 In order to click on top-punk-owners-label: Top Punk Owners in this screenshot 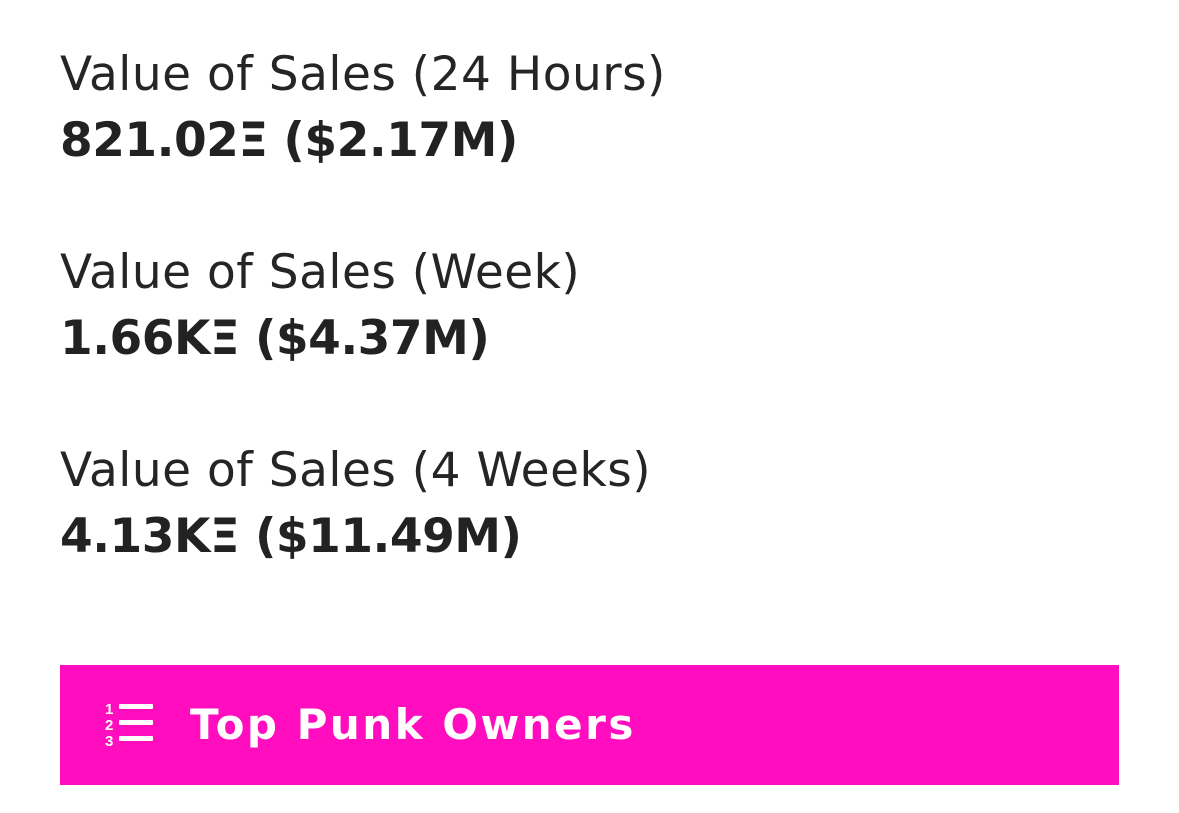, I will do `click(413, 724)`.